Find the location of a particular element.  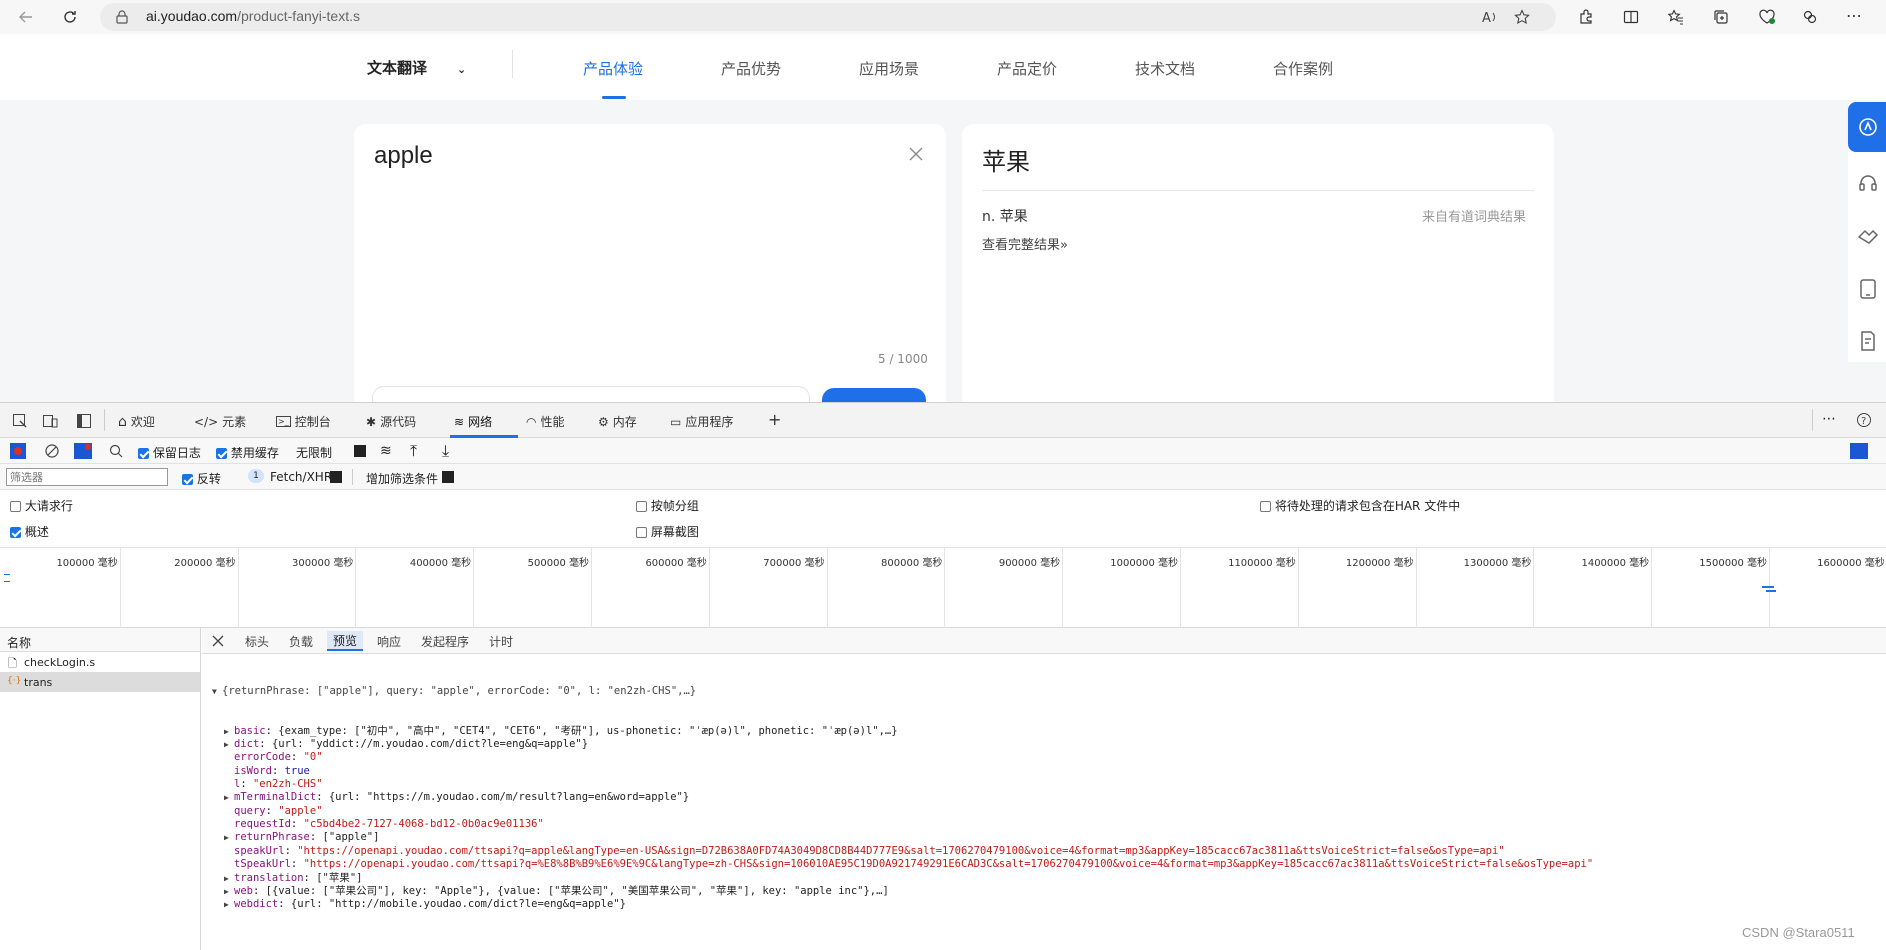

tab-initiator: 发起程序 is located at coordinates (445, 641).